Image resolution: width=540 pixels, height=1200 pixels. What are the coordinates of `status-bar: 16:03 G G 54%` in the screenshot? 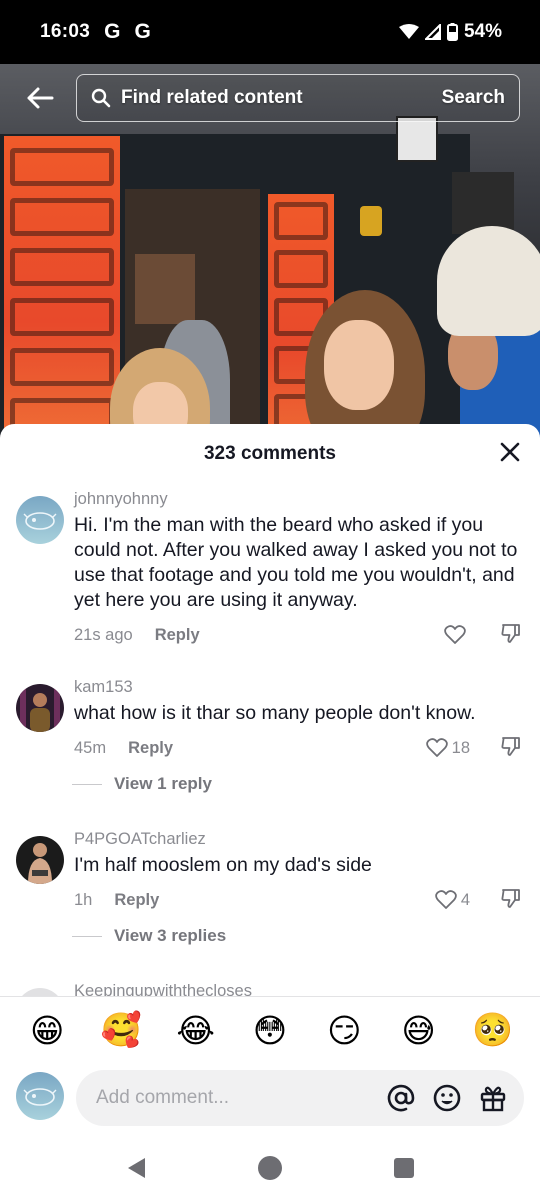 It's located at (270, 32).